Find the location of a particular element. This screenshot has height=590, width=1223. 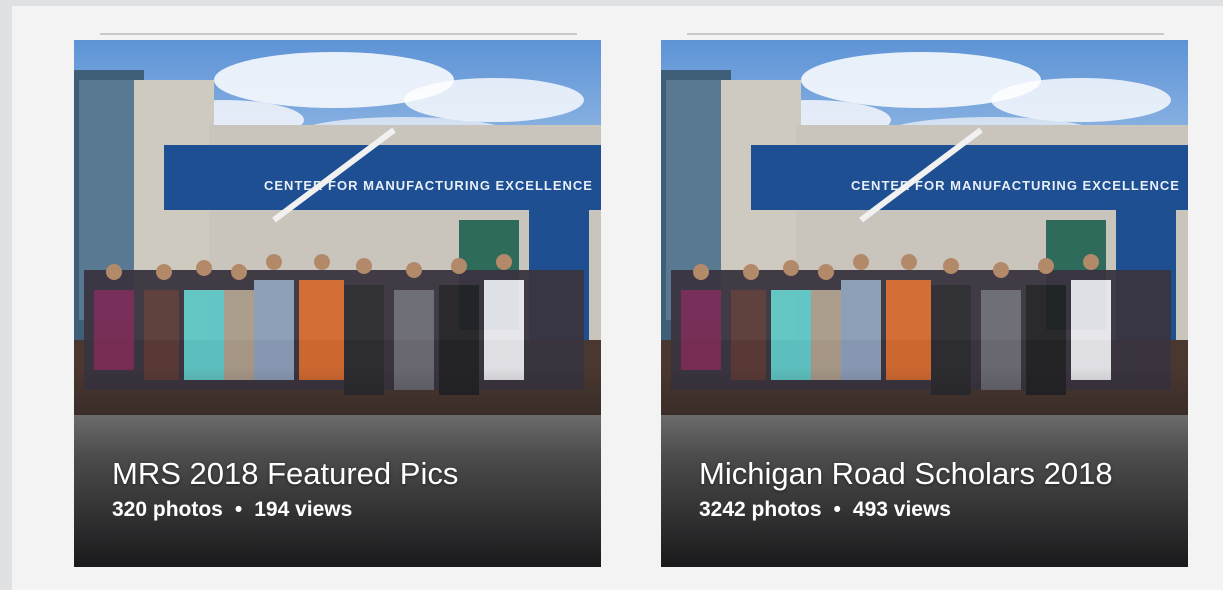

view-count: 493 views is located at coordinates (901, 509).